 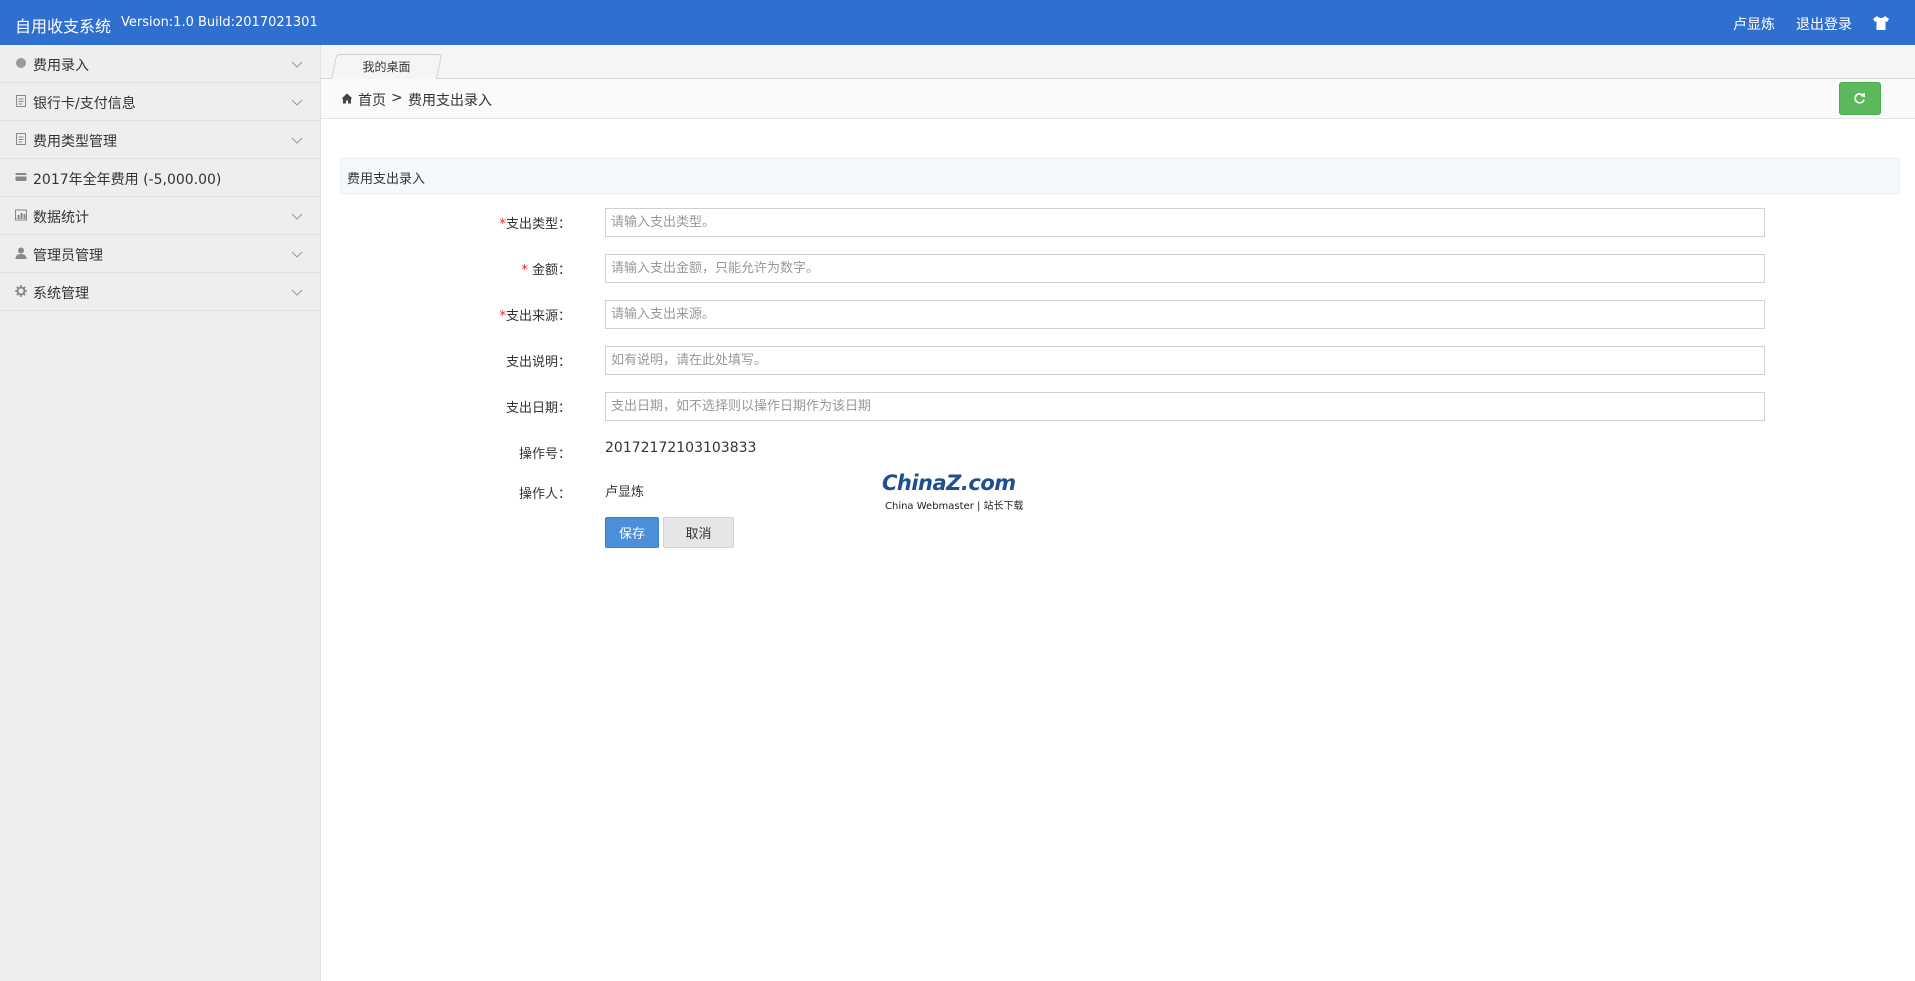 I want to click on amount-label: * 金额：, so click(x=486, y=268).